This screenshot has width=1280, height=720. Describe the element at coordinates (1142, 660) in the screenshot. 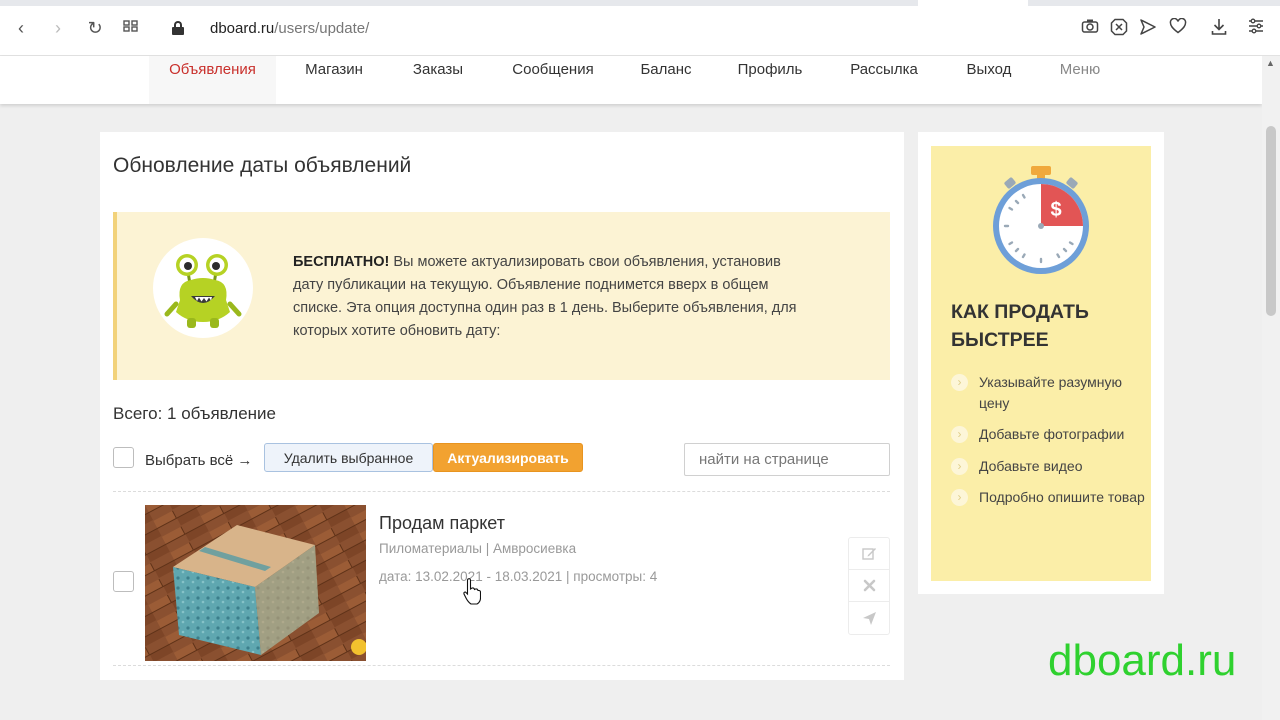

I see `watermark: dboard.ru` at that location.